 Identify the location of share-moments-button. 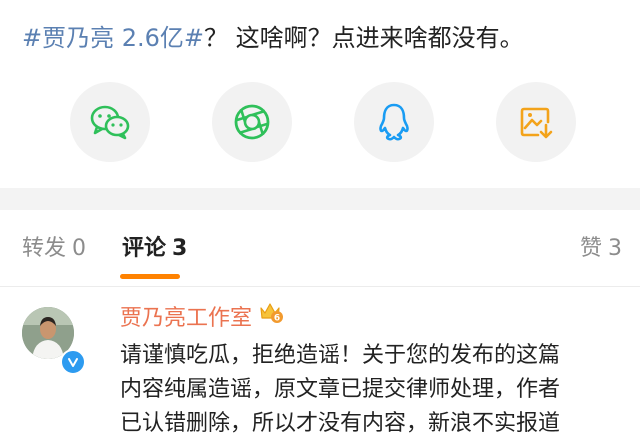
(252, 122).